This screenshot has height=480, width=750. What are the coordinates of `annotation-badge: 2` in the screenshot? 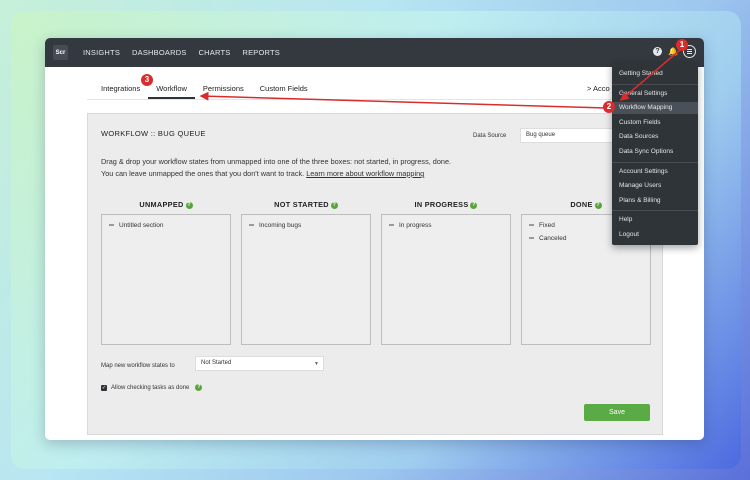 It's located at (609, 107).